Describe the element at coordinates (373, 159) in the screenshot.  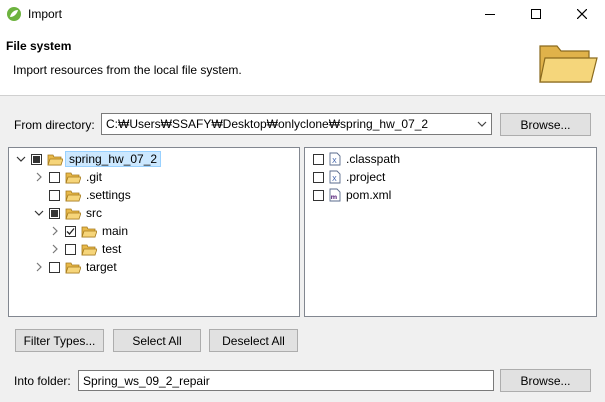
I see `file-label: .classpath` at that location.